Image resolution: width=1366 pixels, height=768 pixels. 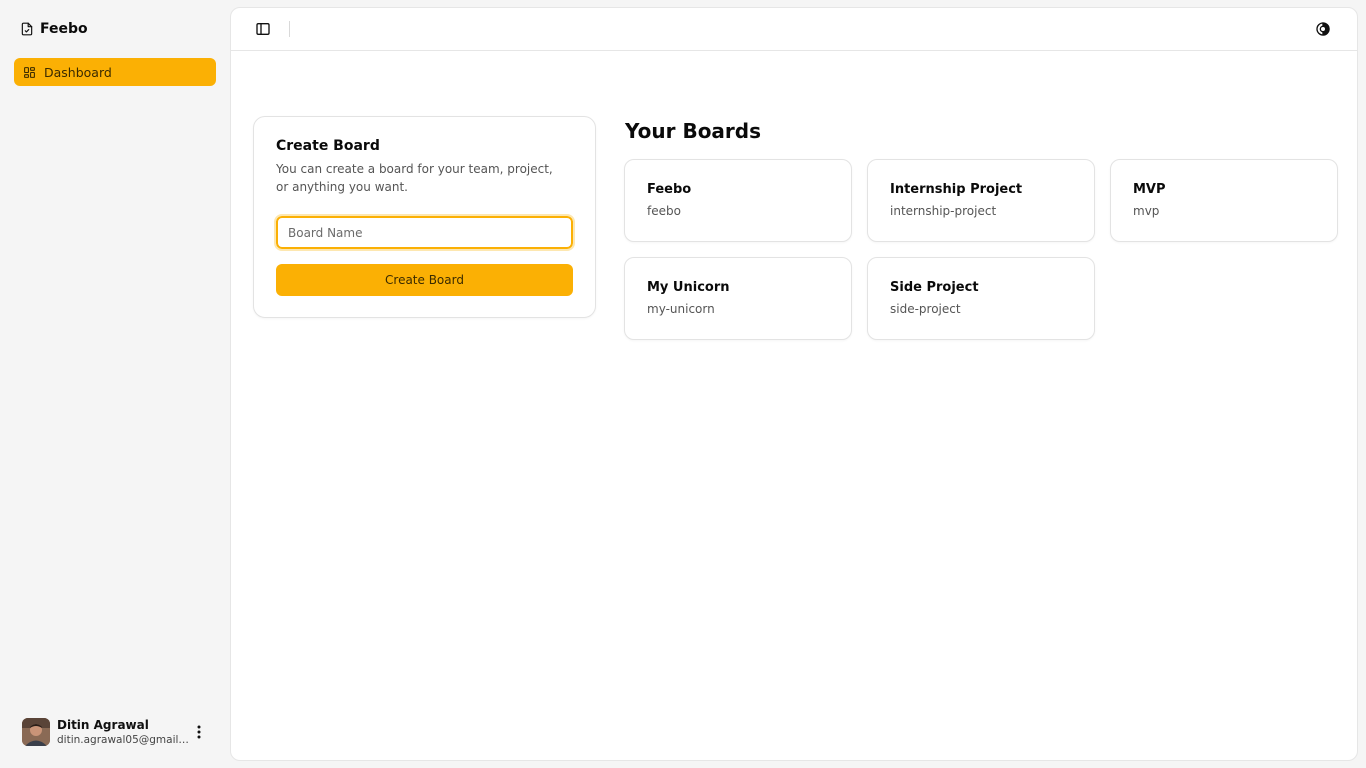 I want to click on more-vertical-icon, so click(x=199, y=732).